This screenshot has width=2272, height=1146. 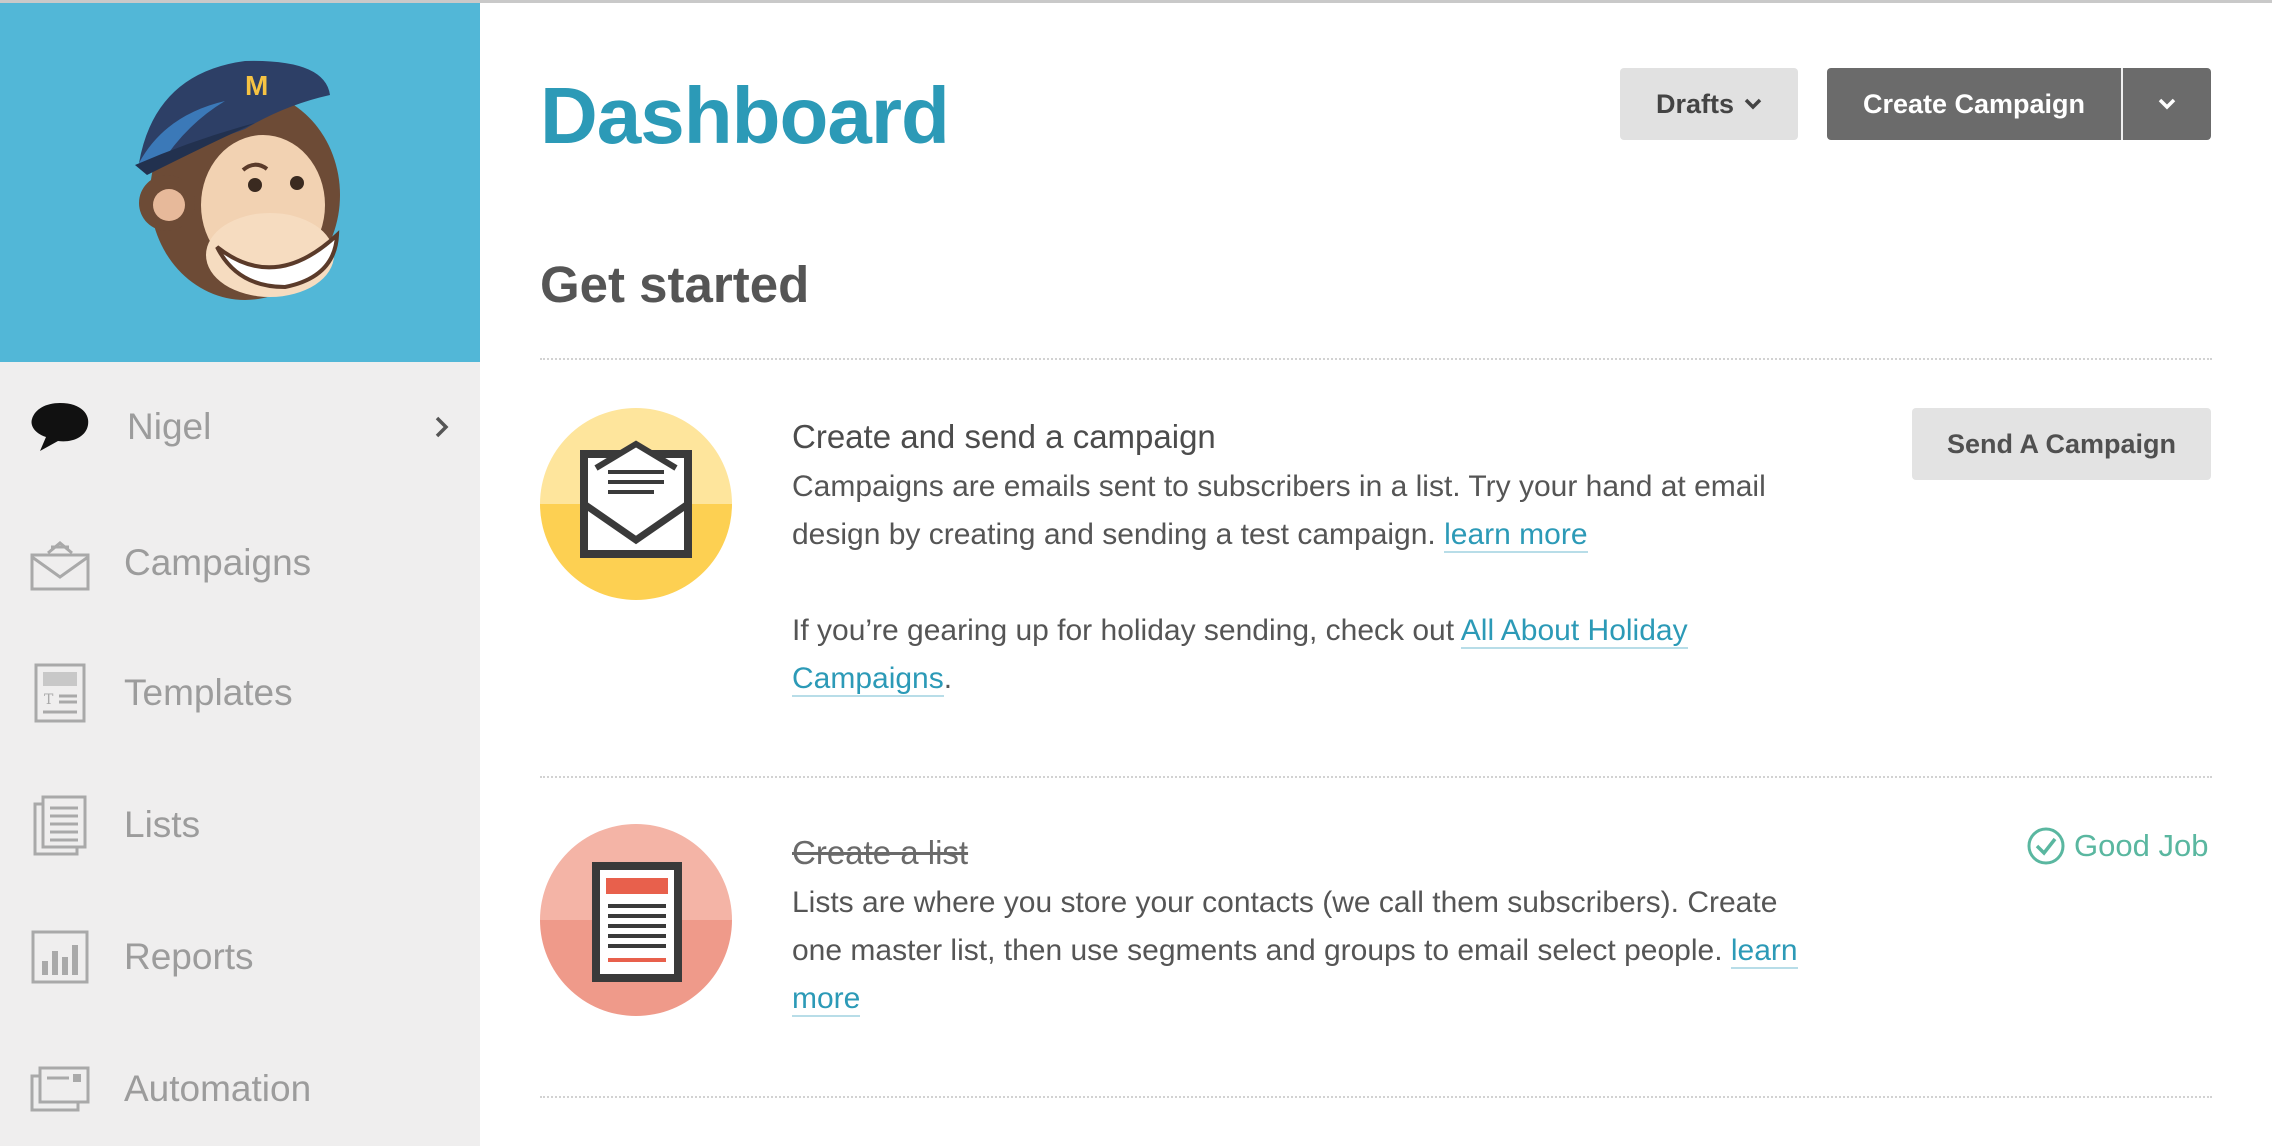 I want to click on section-title: Get started, so click(x=675, y=284).